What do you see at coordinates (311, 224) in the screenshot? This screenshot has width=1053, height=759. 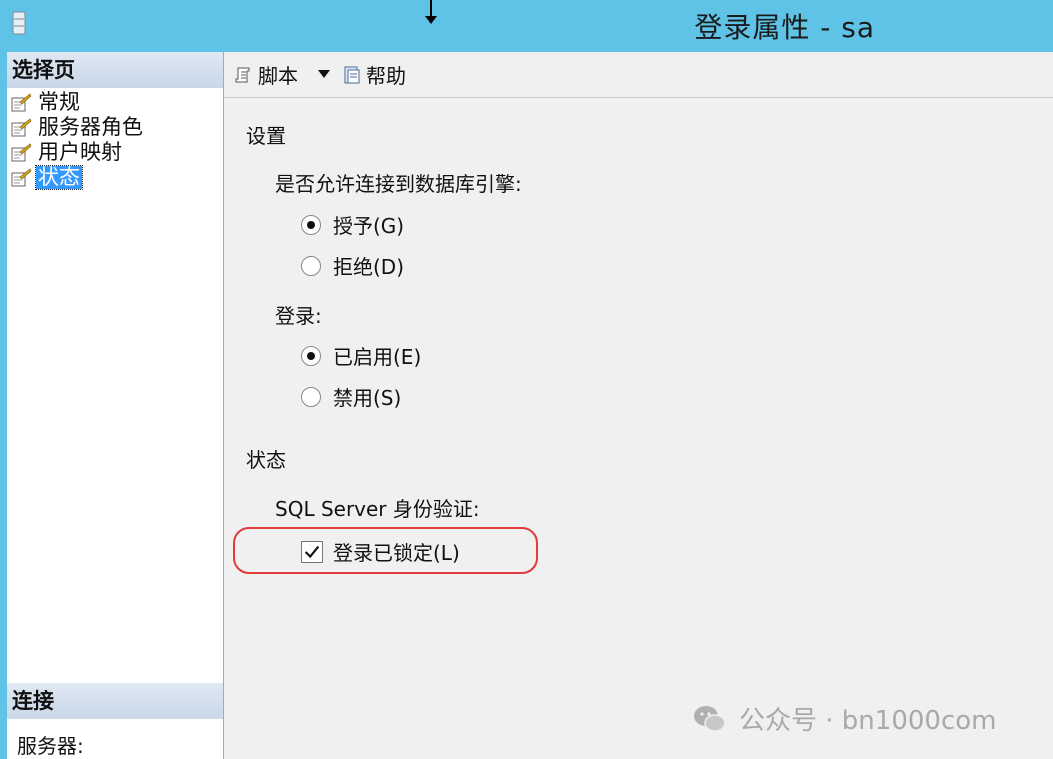 I see `grant-radio` at bounding box center [311, 224].